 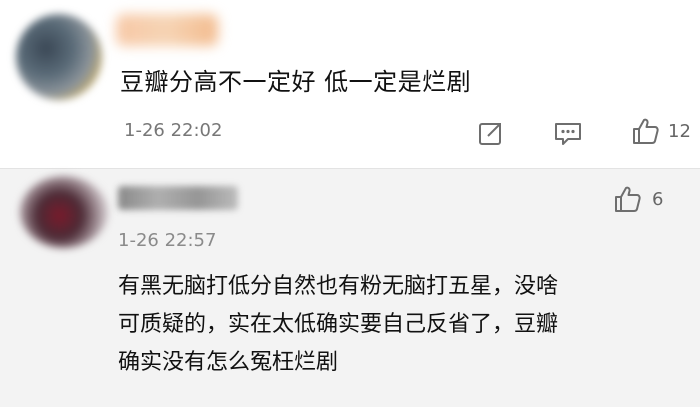 I want to click on reply-text-line: 有黑无脑打低分自然也有粉无脑打五星，没啥, so click(x=338, y=286).